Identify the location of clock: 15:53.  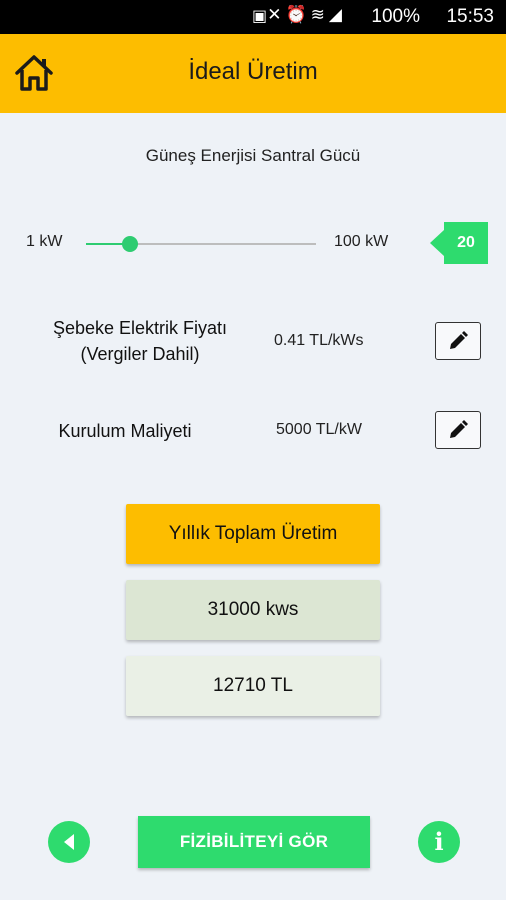
(470, 16).